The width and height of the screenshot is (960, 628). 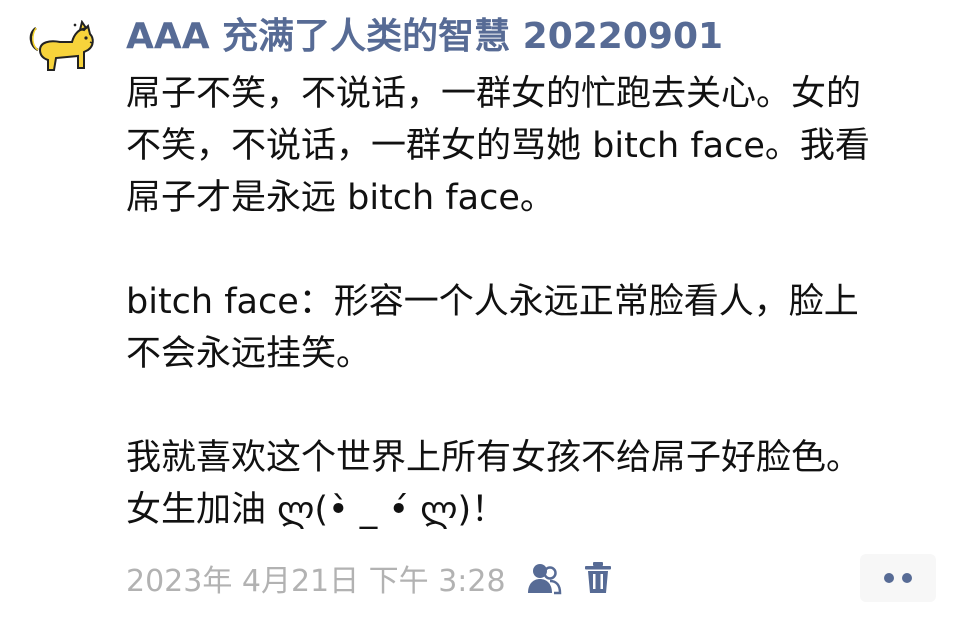 I want to click on people-icon, so click(x=544, y=578).